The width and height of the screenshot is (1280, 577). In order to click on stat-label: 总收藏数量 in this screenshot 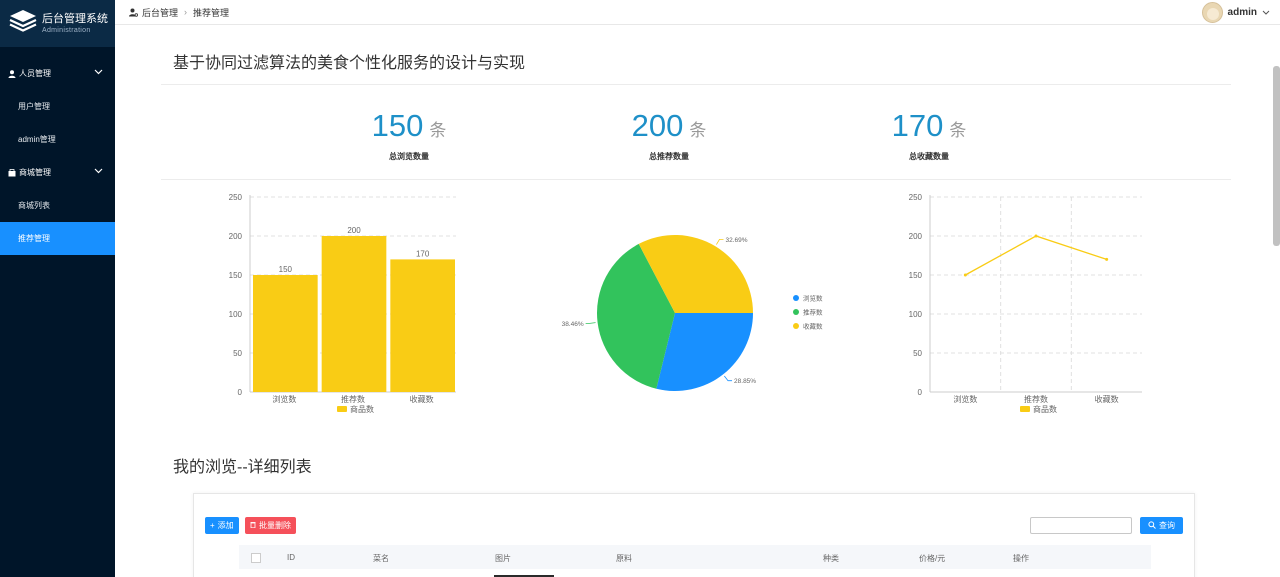, I will do `click(929, 156)`.